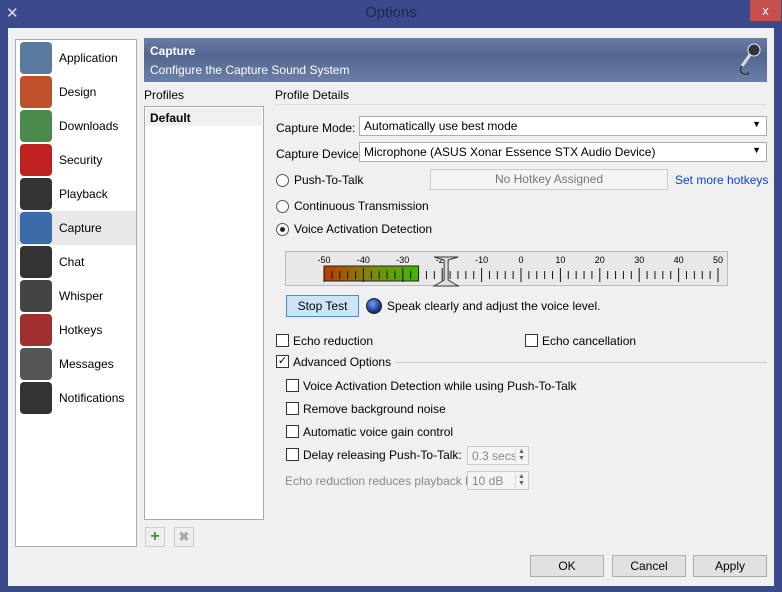  I want to click on hotkeys-icon, so click(36, 330).